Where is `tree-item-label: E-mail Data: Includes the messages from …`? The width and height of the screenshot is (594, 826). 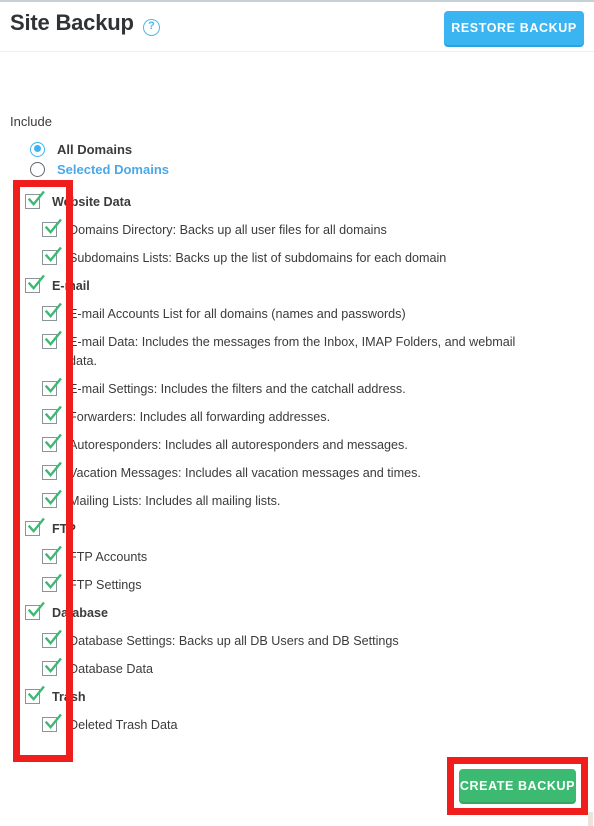 tree-item-label: E-mail Data: Includes the messages from … is located at coordinates (292, 351).